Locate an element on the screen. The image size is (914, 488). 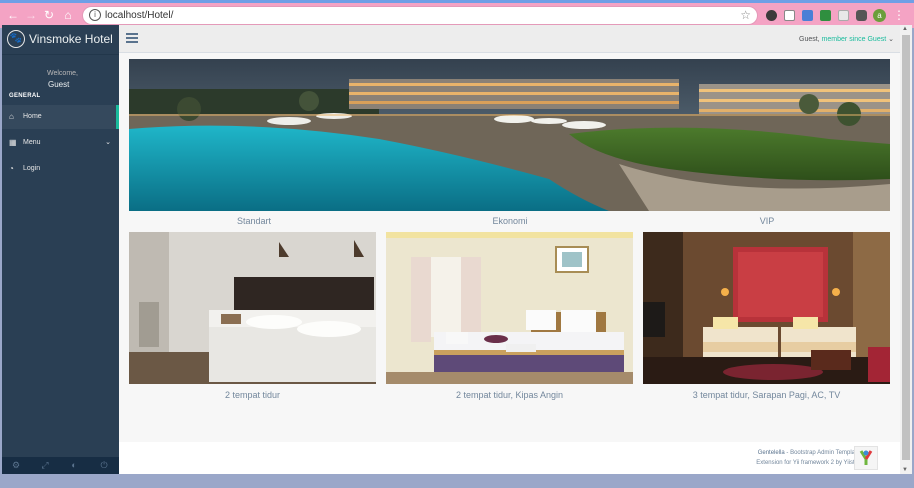
forward-icon: → is located at coordinates (31, 15).